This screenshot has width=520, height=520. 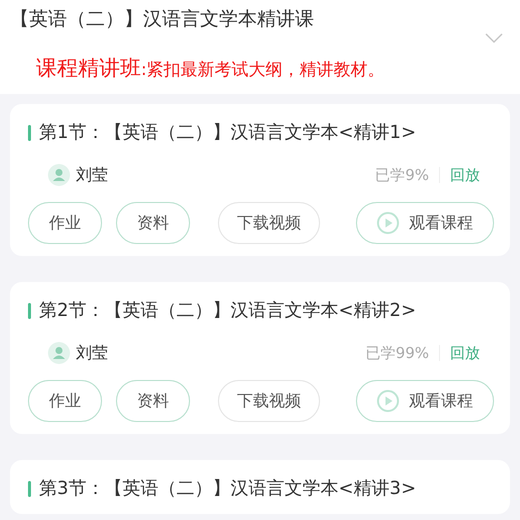 I want to click on course-title: 【英语（二）】汉语言文学本精讲课, so click(x=162, y=19).